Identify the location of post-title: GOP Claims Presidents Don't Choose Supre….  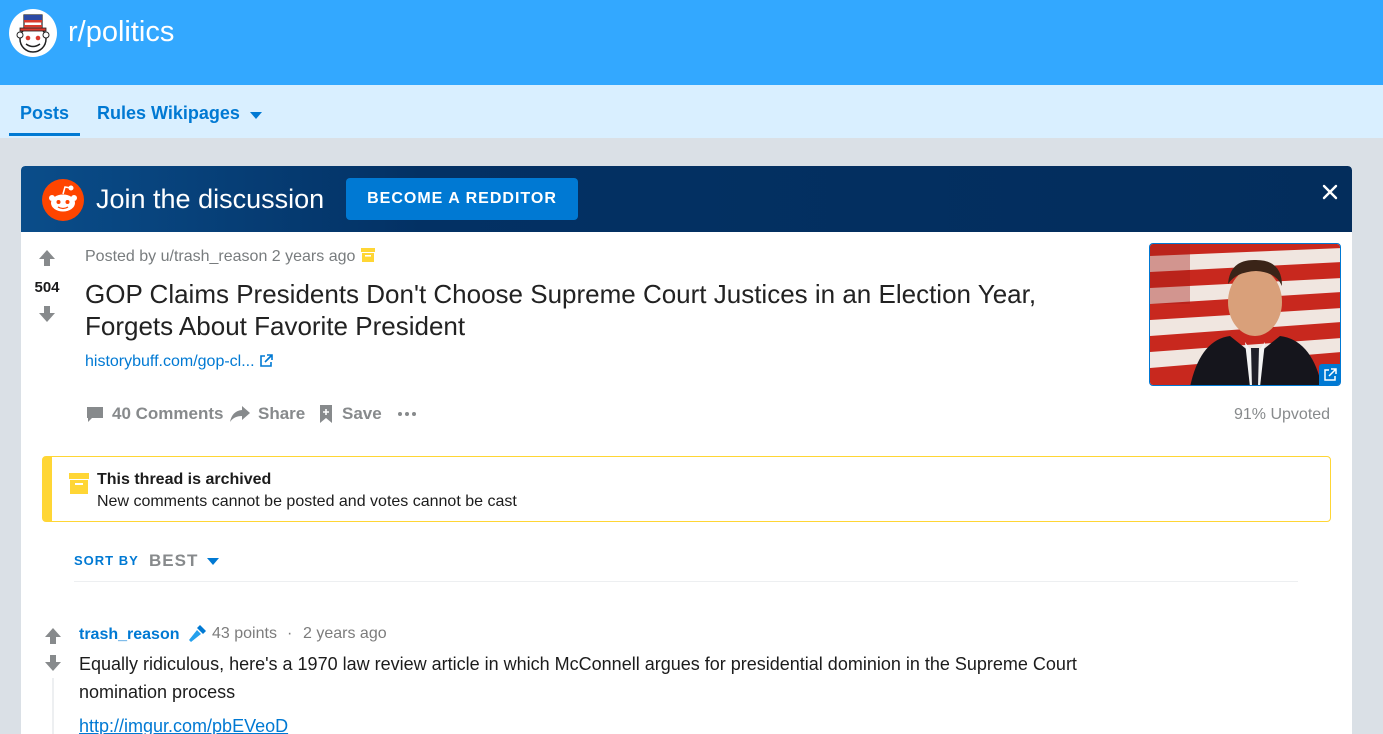
(590, 310).